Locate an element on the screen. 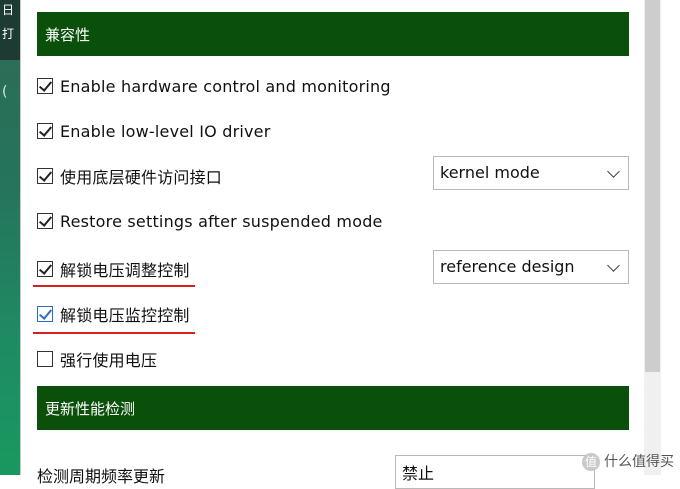  option-label: Enable low-level IO driver is located at coordinates (165, 131).